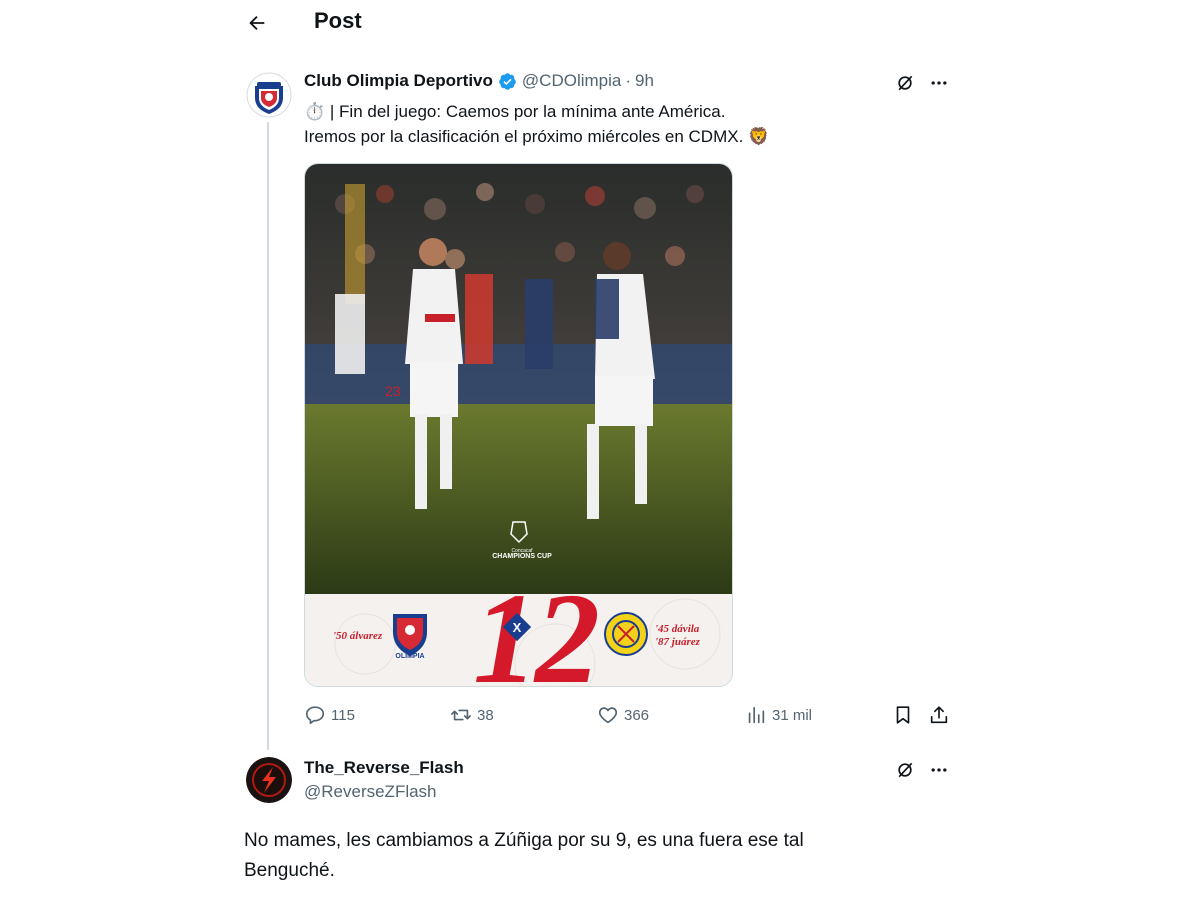 This screenshot has height=900, width=1200. Describe the element at coordinates (289, 870) in the screenshot. I see `reply-text-line: Benguché.` at that location.